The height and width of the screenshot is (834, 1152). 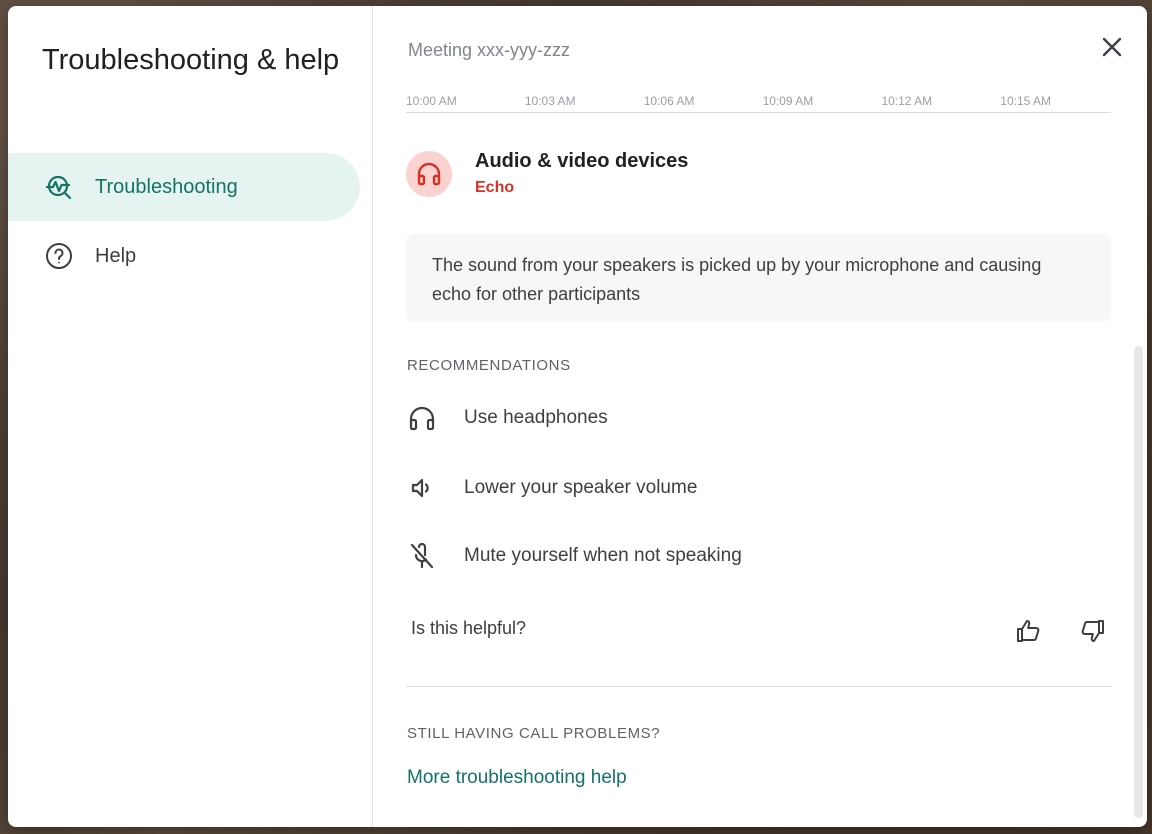 I want to click on recommendation-item: Use headphones, so click(x=507, y=418).